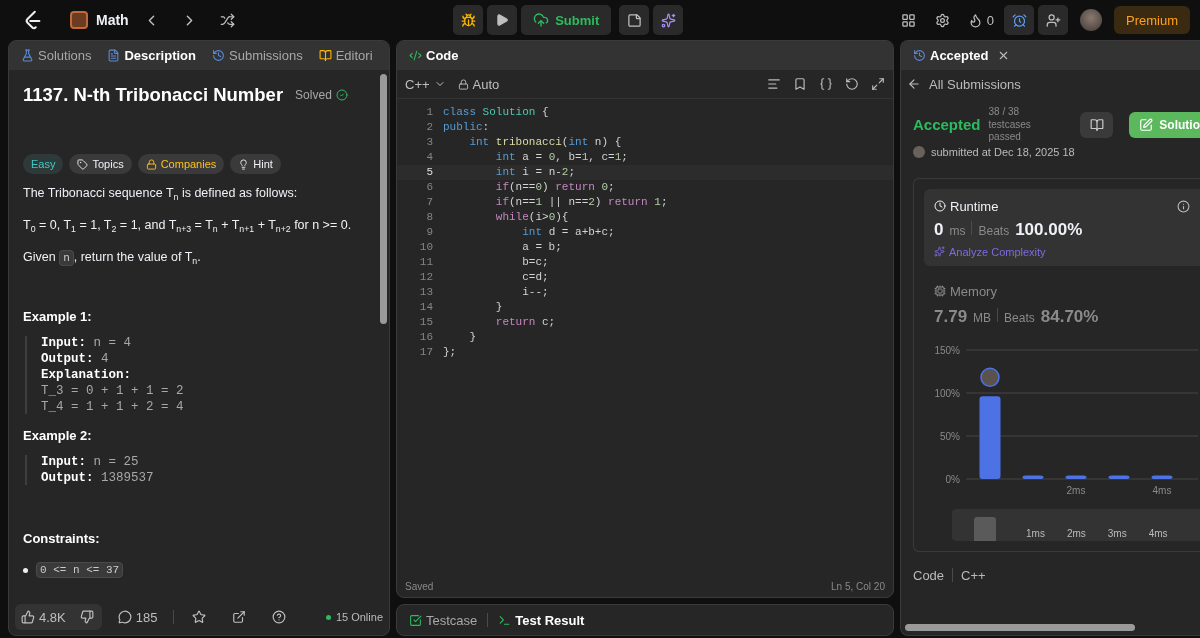  What do you see at coordinates (929, 575) in the screenshot?
I see `code-label: Code` at bounding box center [929, 575].